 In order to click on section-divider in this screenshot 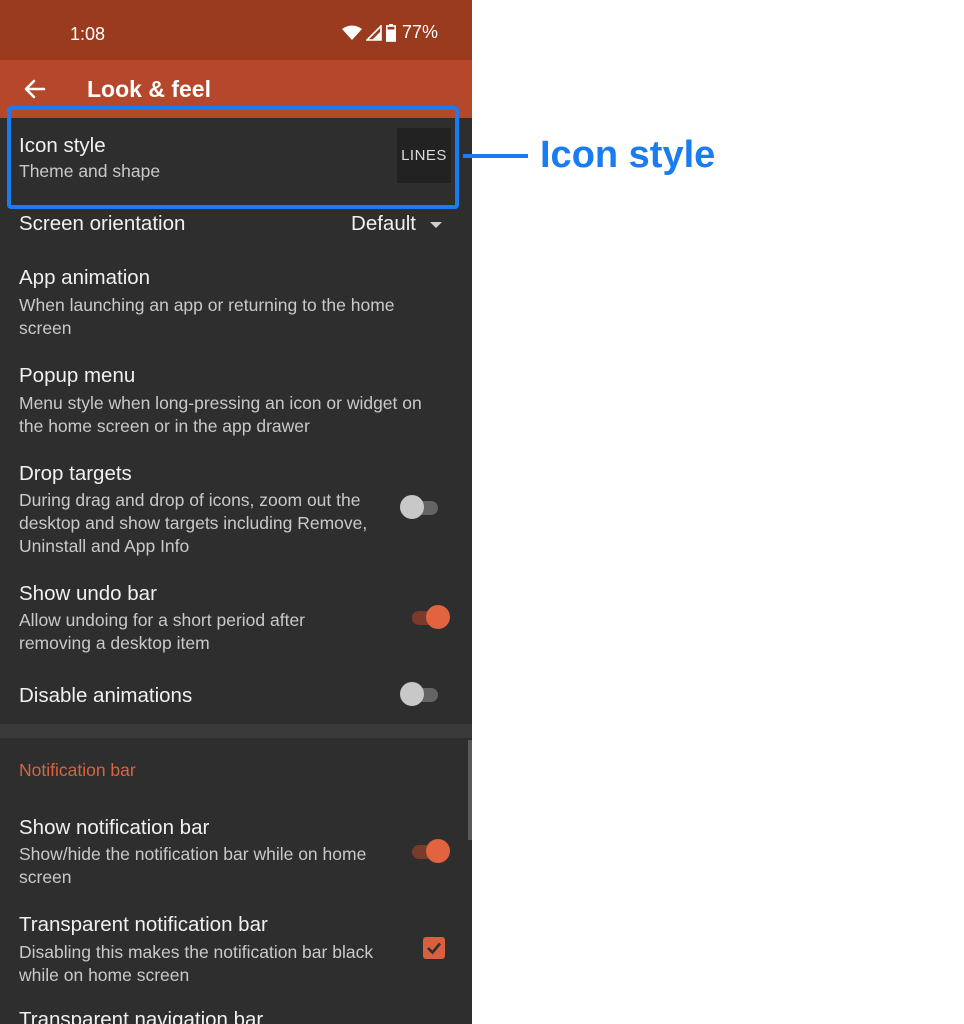, I will do `click(236, 731)`.